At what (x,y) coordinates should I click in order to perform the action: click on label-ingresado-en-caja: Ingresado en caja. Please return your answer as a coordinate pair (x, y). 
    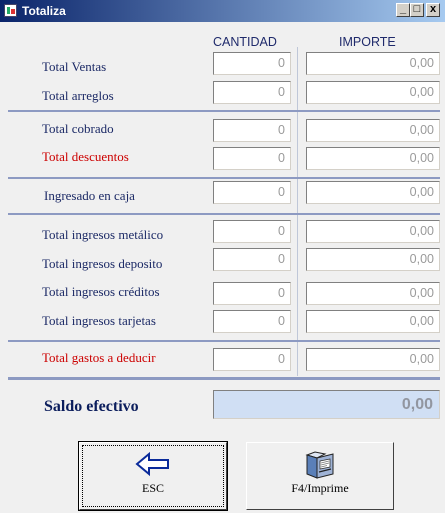
    Looking at the image, I should click on (89, 195).